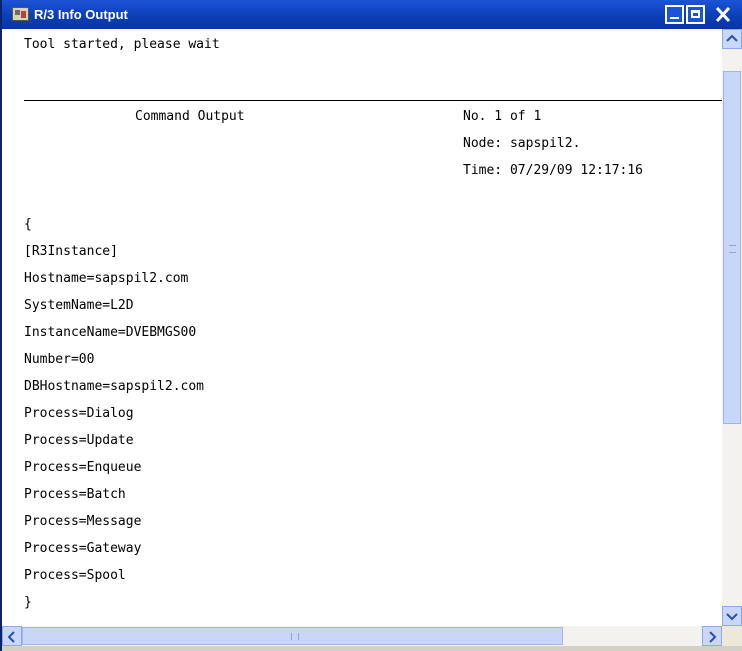 This screenshot has width=742, height=651. I want to click on r3-window-icon, so click(20, 14).